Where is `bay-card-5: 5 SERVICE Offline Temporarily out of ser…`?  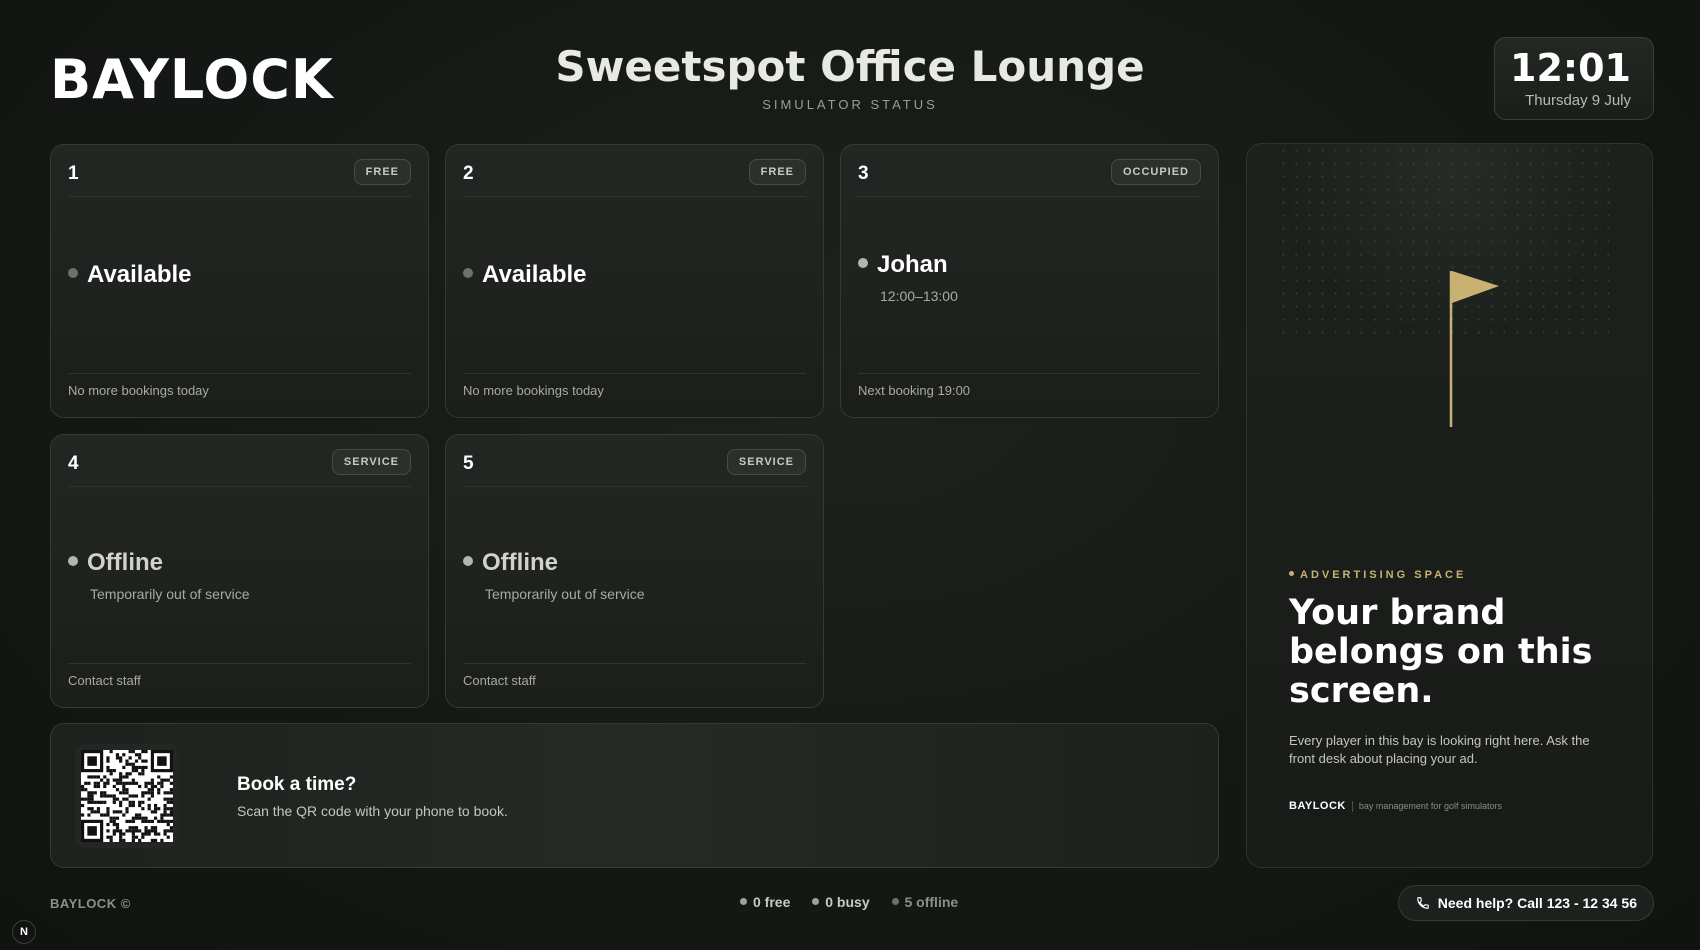 bay-card-5: 5 SERVICE Offline Temporarily out of ser… is located at coordinates (634, 571).